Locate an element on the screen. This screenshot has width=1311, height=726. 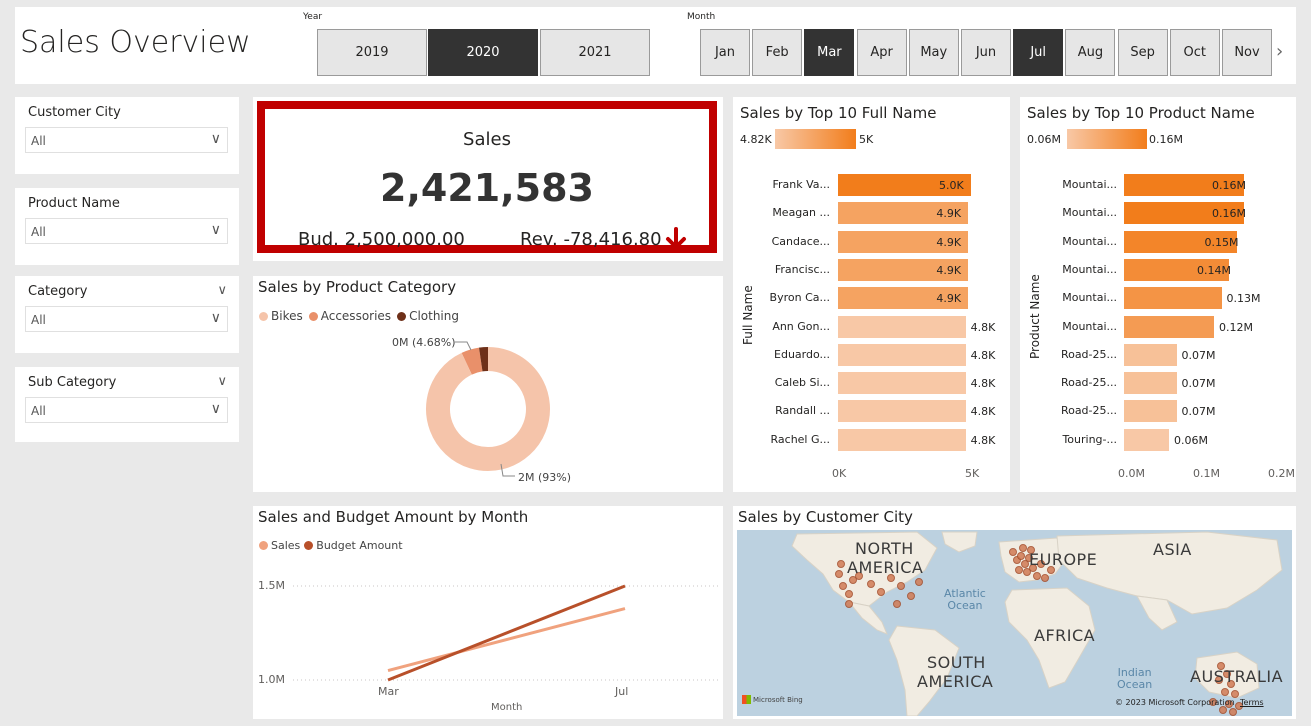
donut-slice-clothing is located at coordinates (483, 359).